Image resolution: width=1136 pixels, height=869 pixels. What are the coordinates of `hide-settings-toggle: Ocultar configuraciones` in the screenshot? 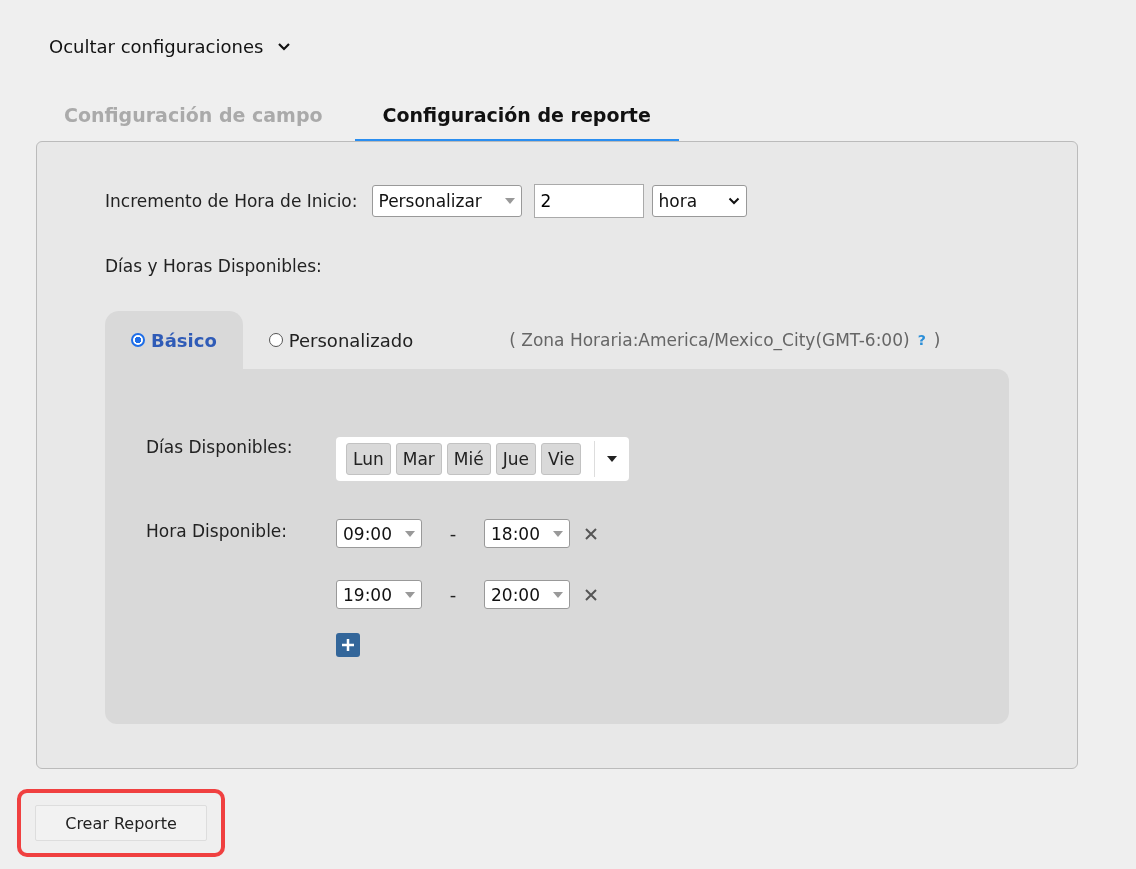 It's located at (170, 46).